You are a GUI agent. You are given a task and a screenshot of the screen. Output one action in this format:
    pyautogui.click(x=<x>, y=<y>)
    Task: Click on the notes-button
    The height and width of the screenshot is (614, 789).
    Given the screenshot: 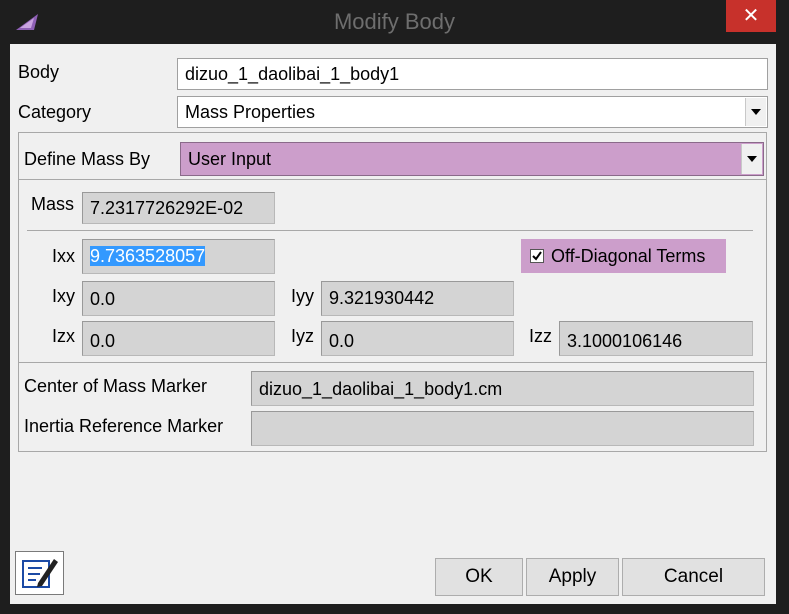 What is the action you would take?
    pyautogui.click(x=39, y=573)
    